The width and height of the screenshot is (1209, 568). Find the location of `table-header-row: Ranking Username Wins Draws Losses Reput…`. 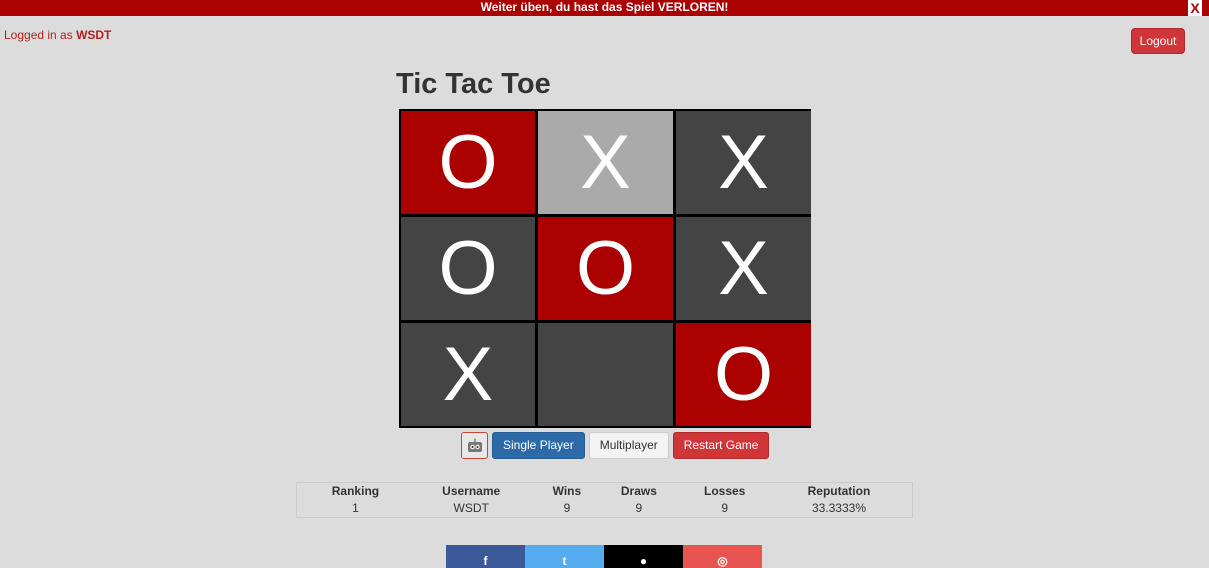

table-header-row: Ranking Username Wins Draws Losses Reput… is located at coordinates (605, 491).